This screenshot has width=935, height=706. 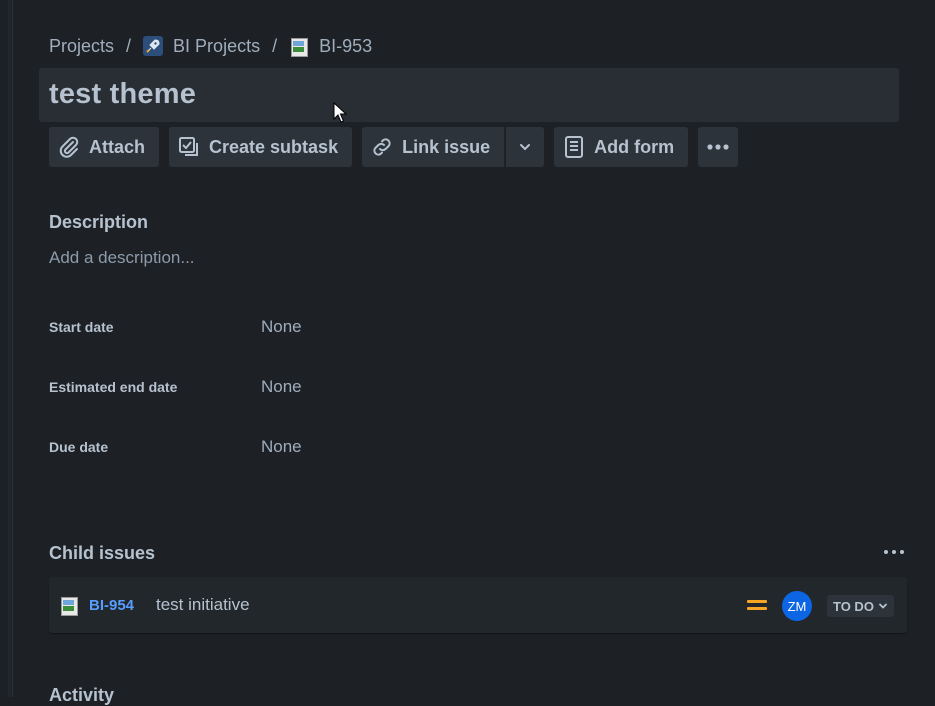 I want to click on more-actions-button, so click(x=718, y=147).